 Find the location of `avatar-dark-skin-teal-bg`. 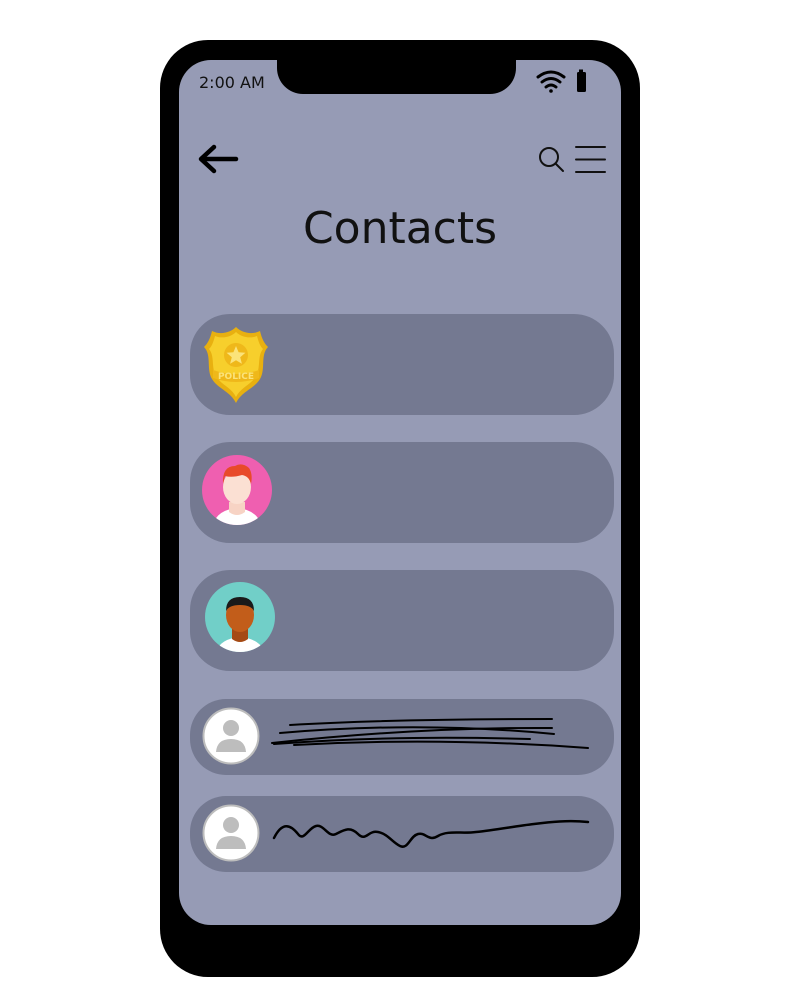

avatar-dark-skin-teal-bg is located at coordinates (240, 622).